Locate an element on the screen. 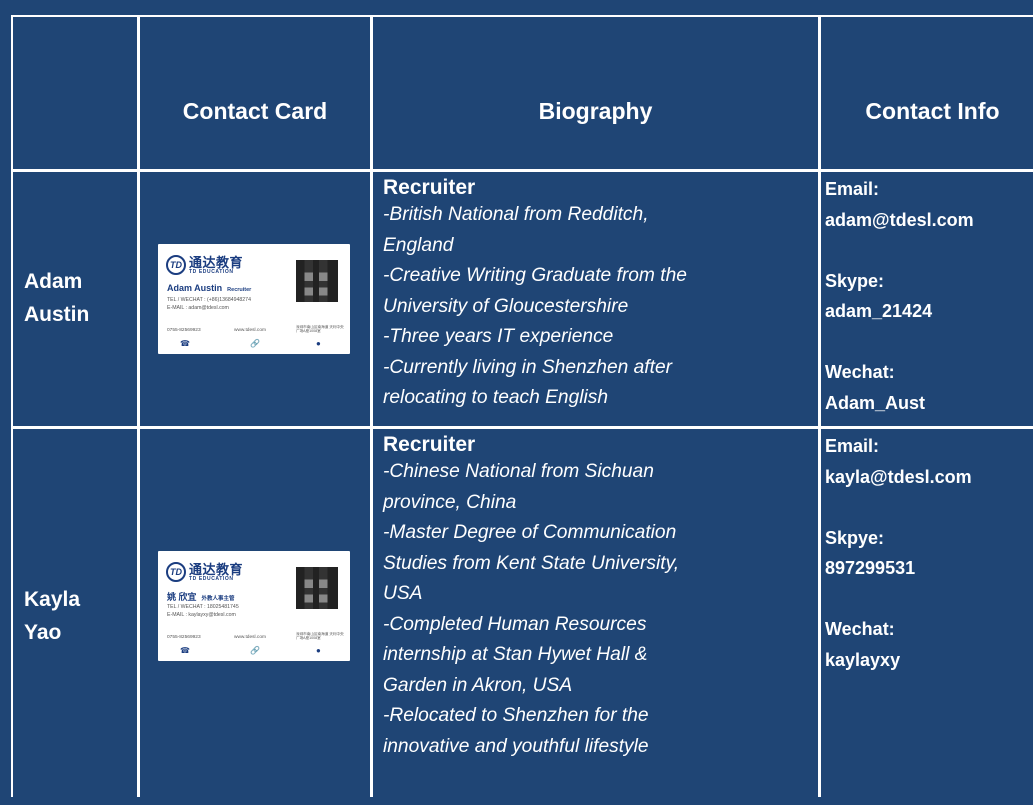 The height and width of the screenshot is (805, 1033). bio-line: -Currently living in Shenzhen after is located at coordinates (528, 367).